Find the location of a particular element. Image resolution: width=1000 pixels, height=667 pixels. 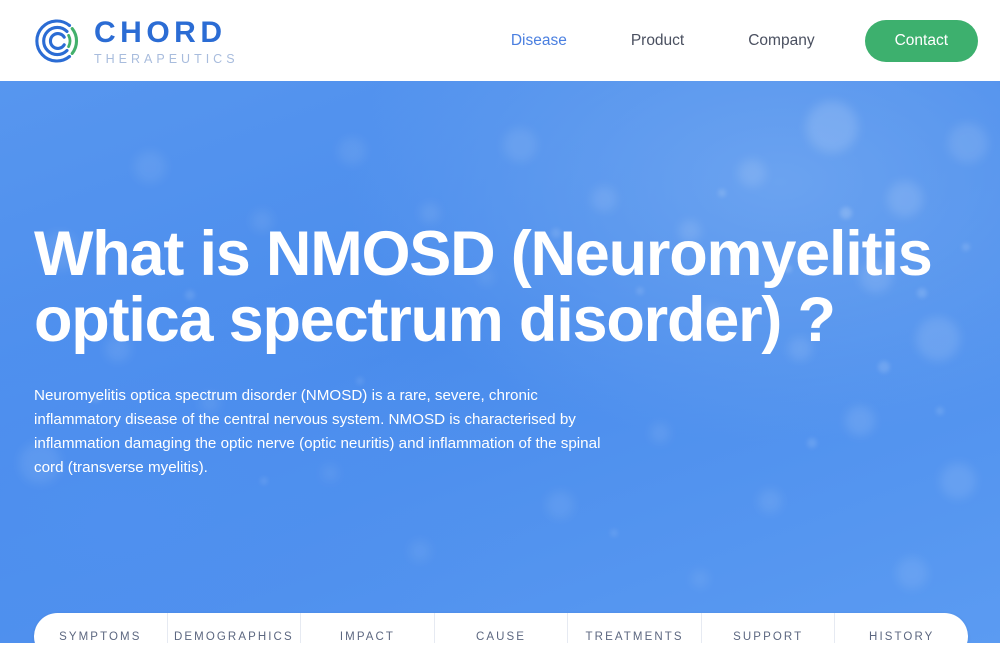

nav-item-company: Company is located at coordinates (781, 41).